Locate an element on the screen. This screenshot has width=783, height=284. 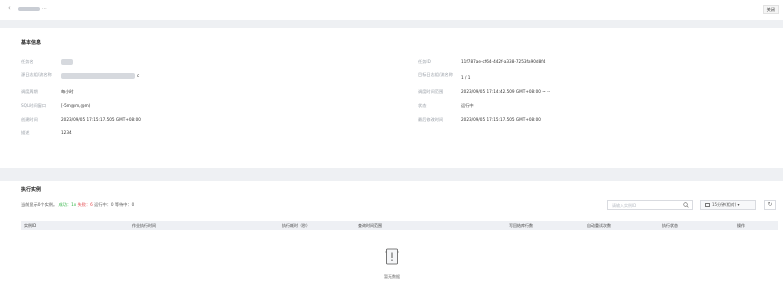
summary-failed: 失败：6 is located at coordinates (85, 204).